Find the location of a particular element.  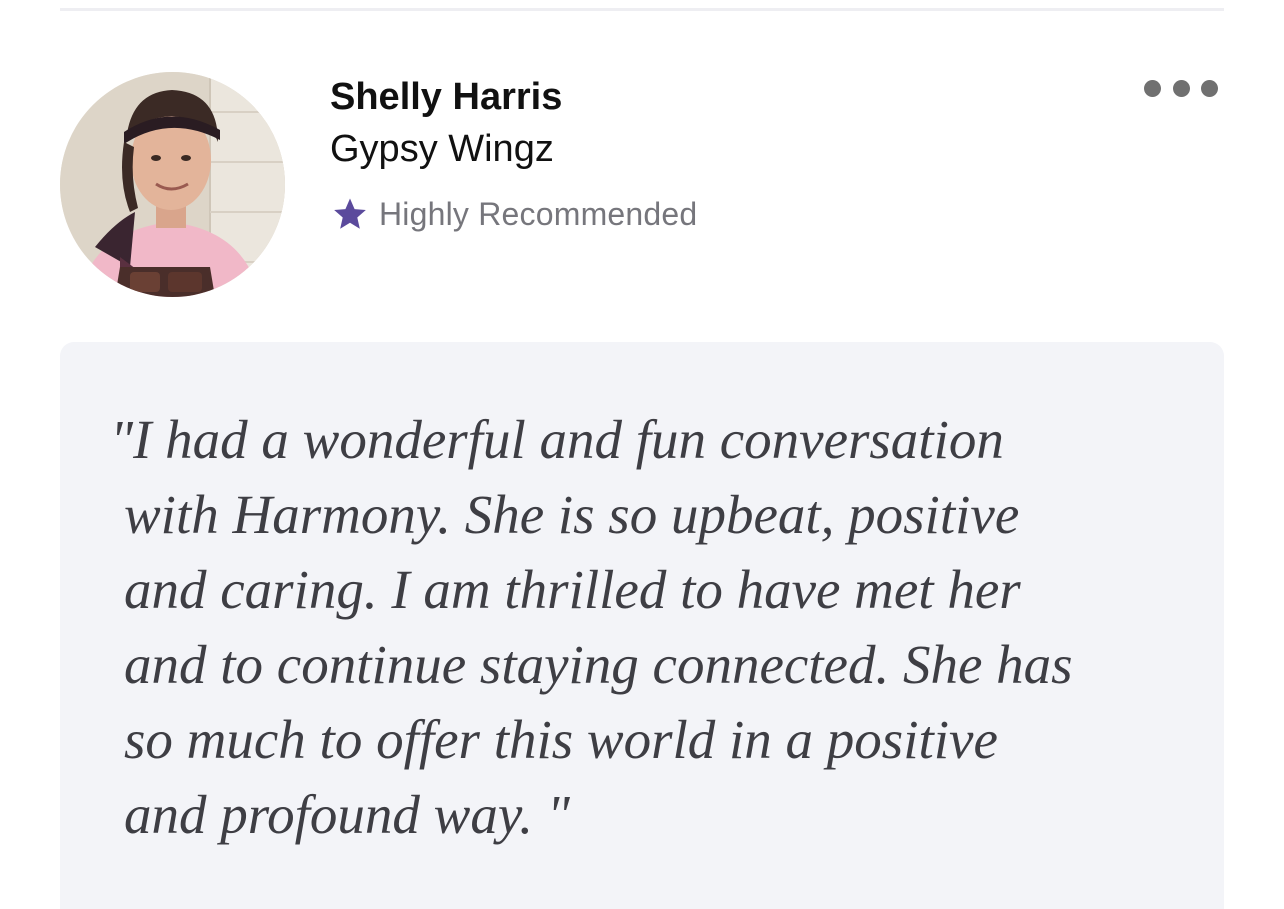

more-horizontal-icon is located at coordinates (1152, 88).